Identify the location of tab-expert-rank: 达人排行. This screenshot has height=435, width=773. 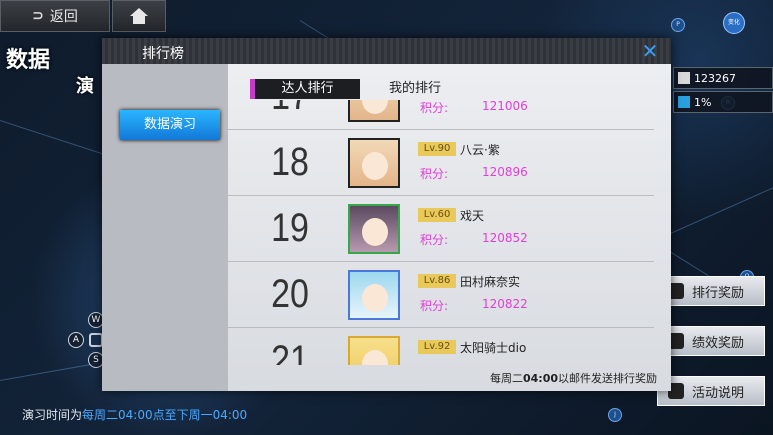
(305, 89).